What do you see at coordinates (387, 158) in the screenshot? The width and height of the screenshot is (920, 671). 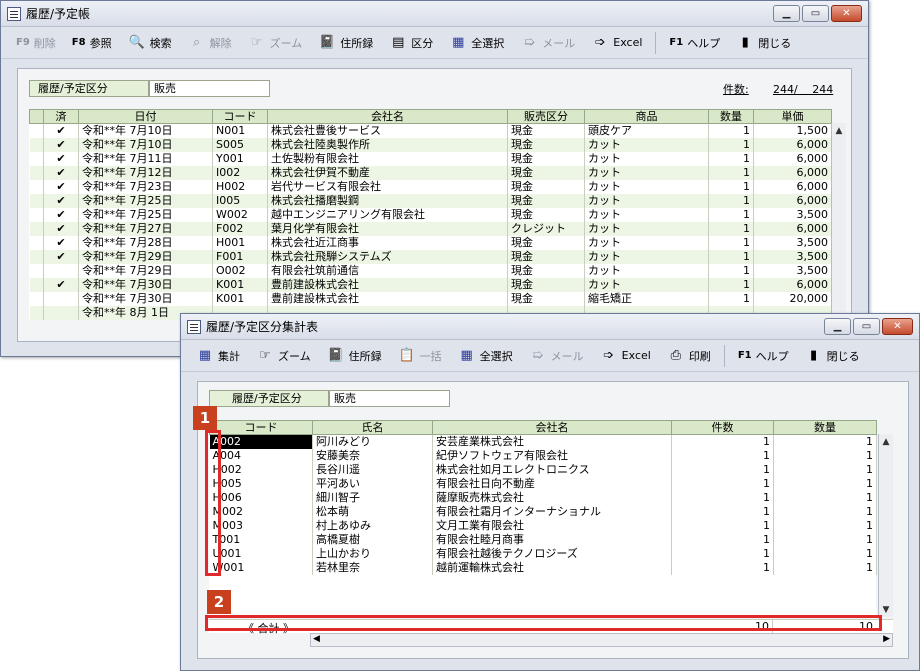 I see `table-cell: 土佐製粉有限会社` at bounding box center [387, 158].